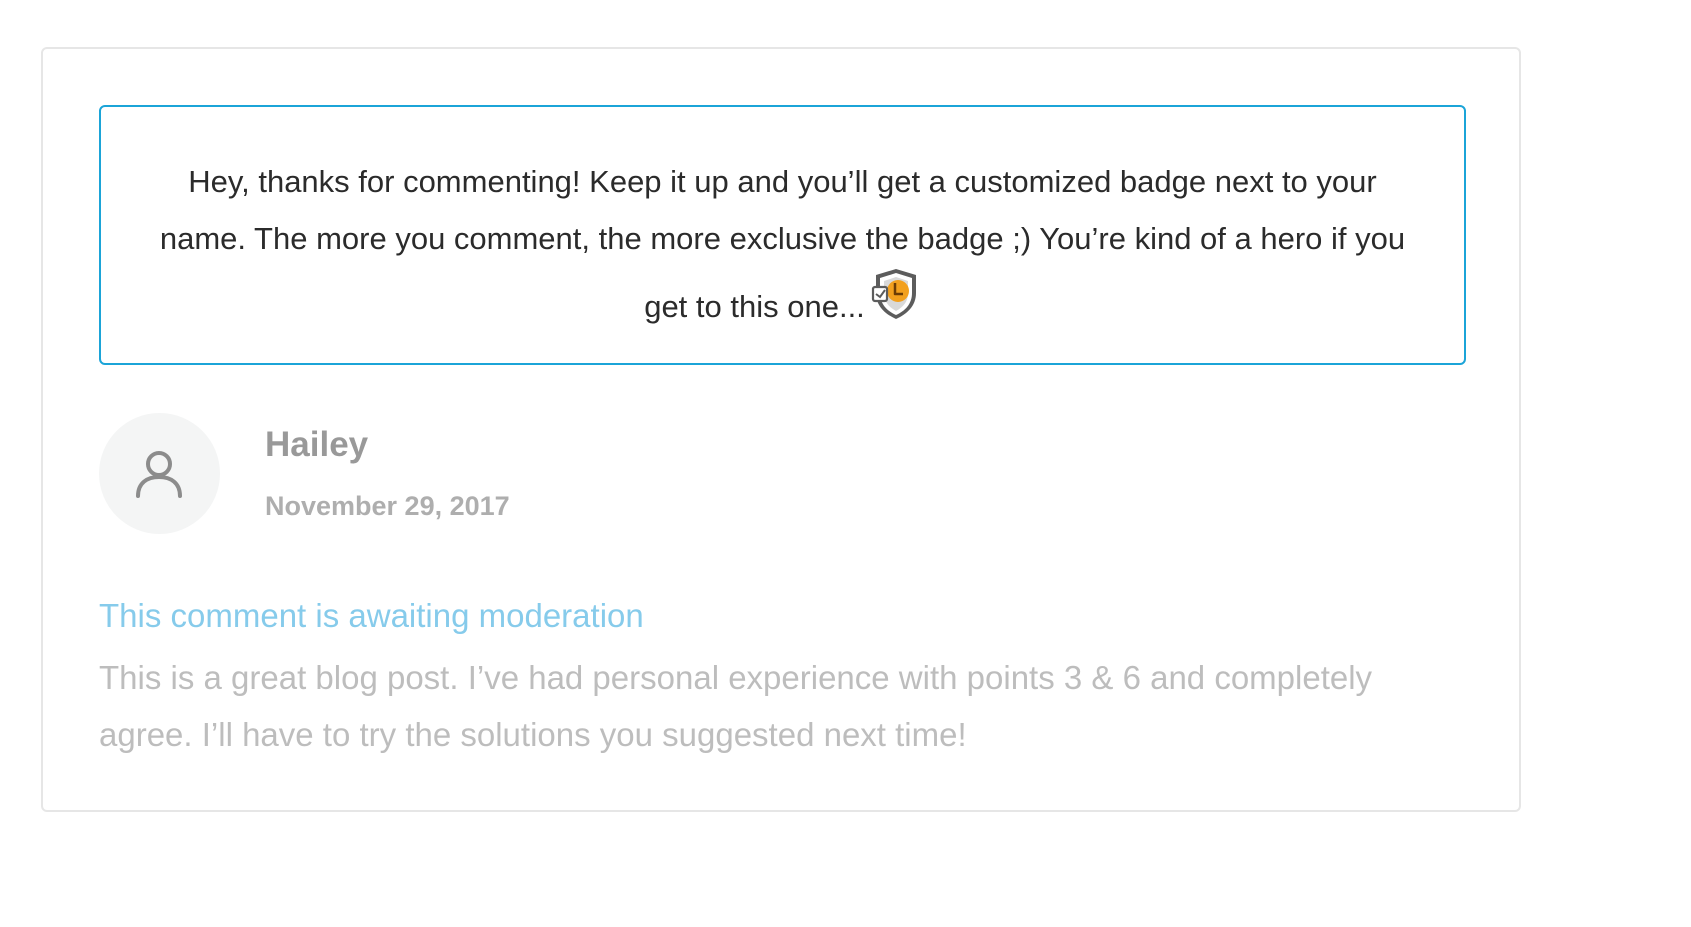 Image resolution: width=1691 pixels, height=927 pixels. What do you see at coordinates (371, 615) in the screenshot?
I see `moderation-notice: This comment is awaiting moderation` at bounding box center [371, 615].